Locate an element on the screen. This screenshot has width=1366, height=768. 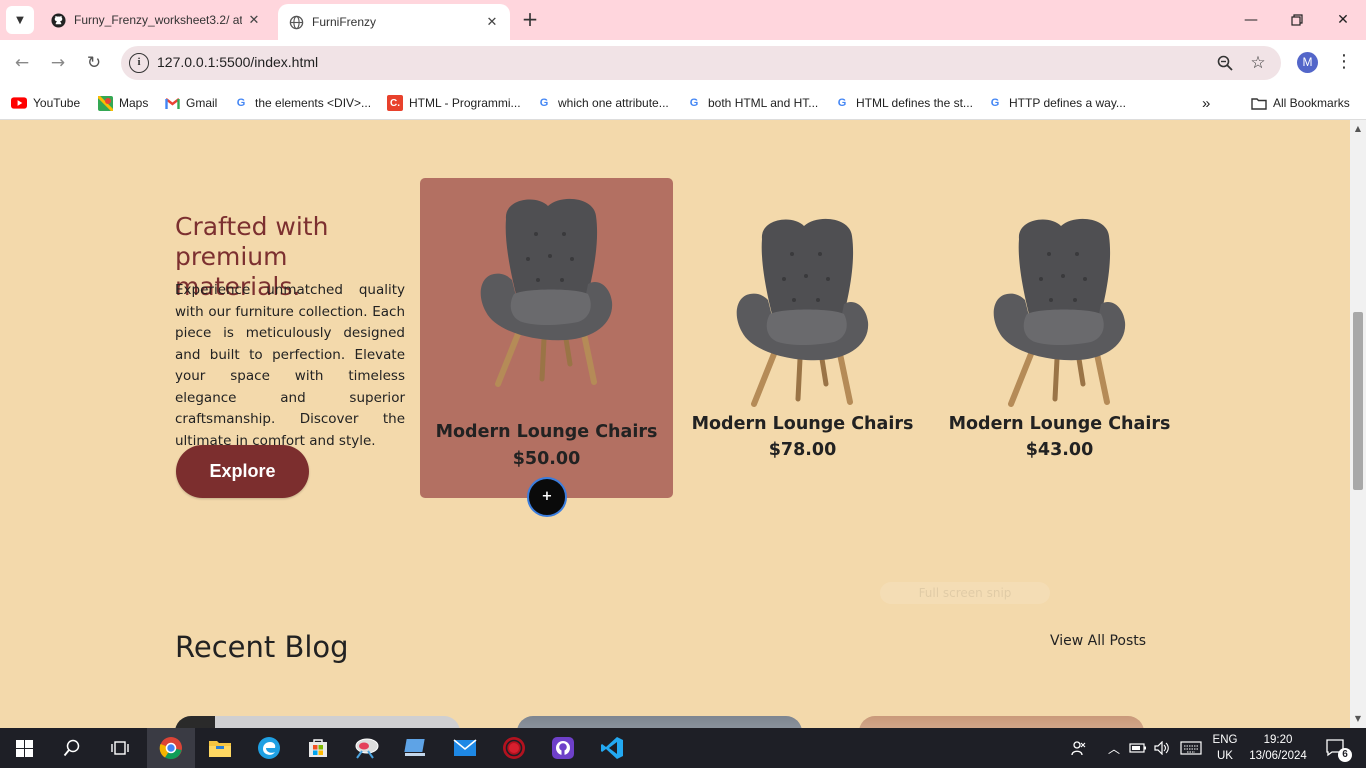
scroll-up-icon: ▲ is located at coordinates (1358, 129).